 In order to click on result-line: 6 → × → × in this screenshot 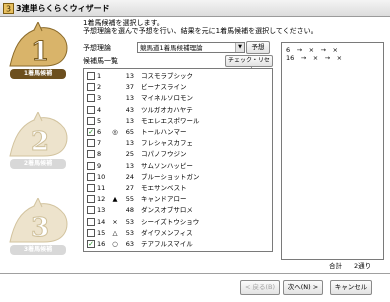, I will do `click(312, 50)`.